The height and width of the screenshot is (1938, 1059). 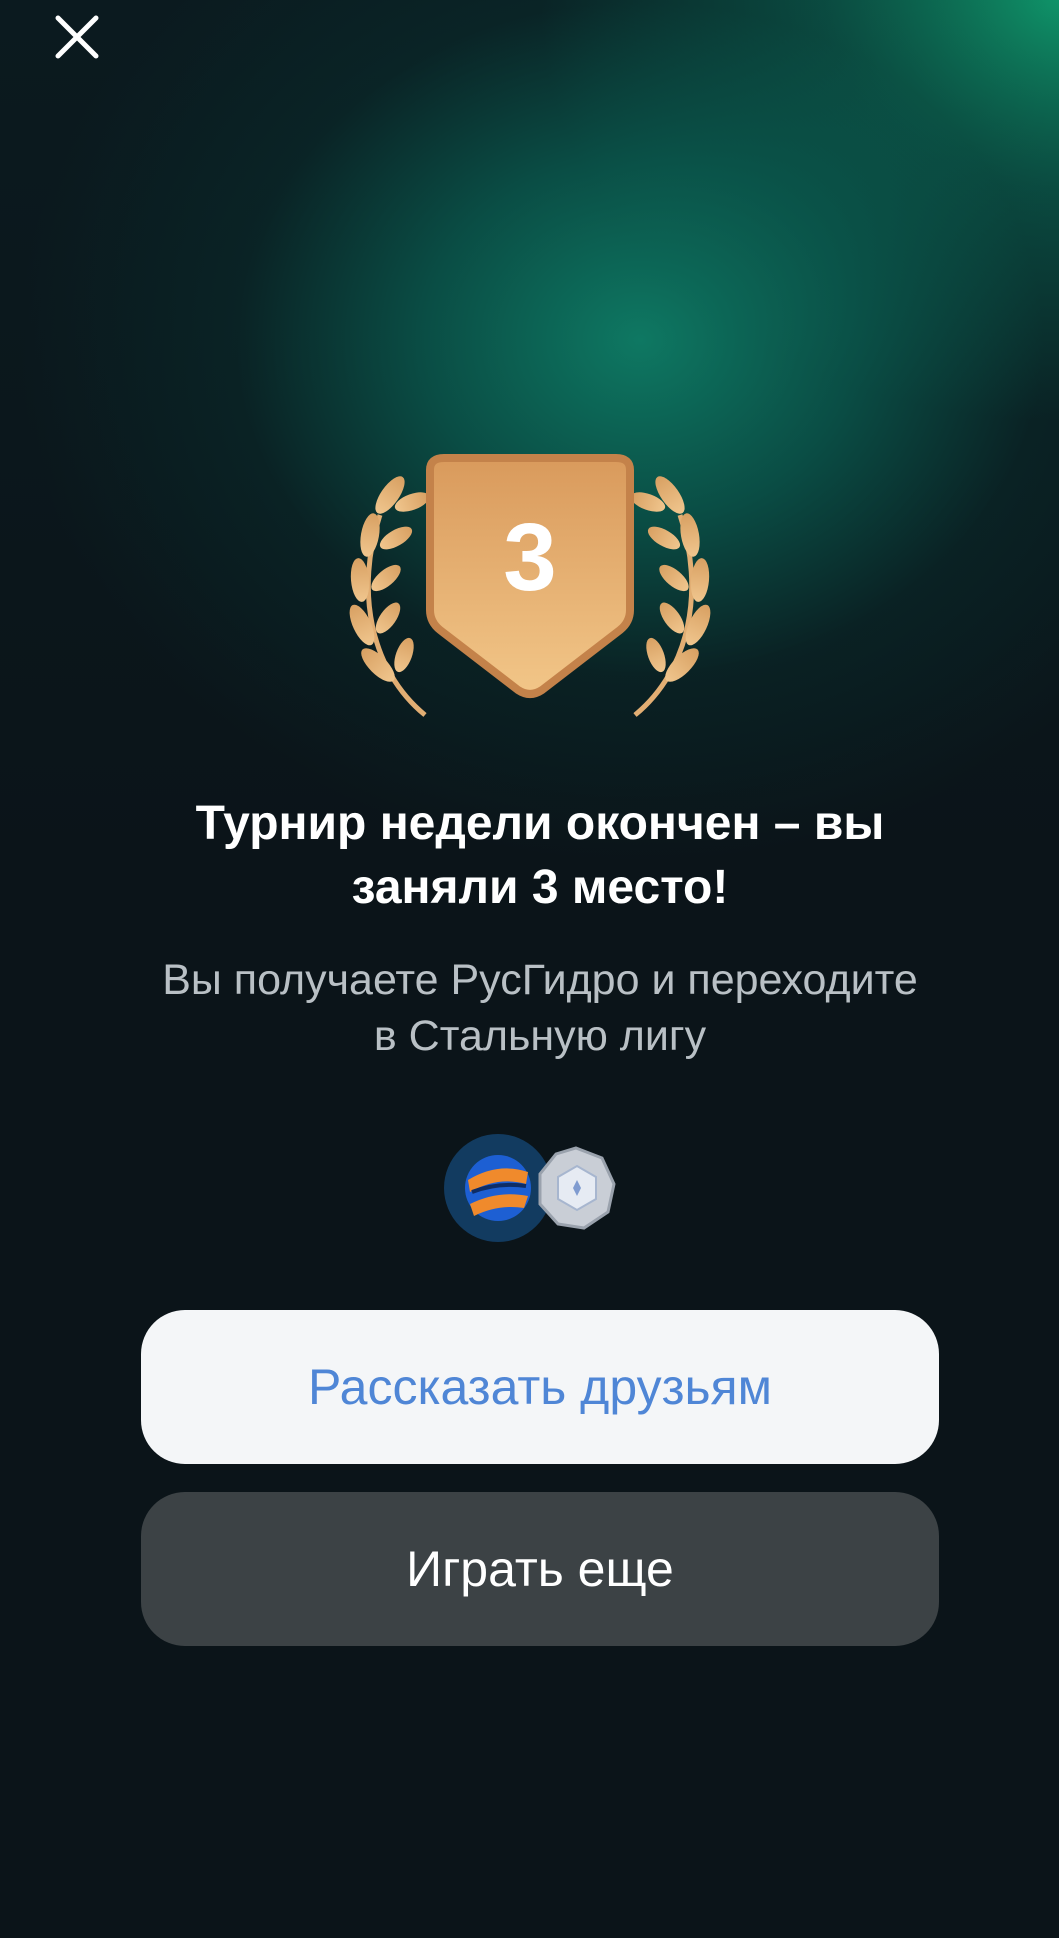 I want to click on steel-league-badge-icon, so click(x=577, y=1188).